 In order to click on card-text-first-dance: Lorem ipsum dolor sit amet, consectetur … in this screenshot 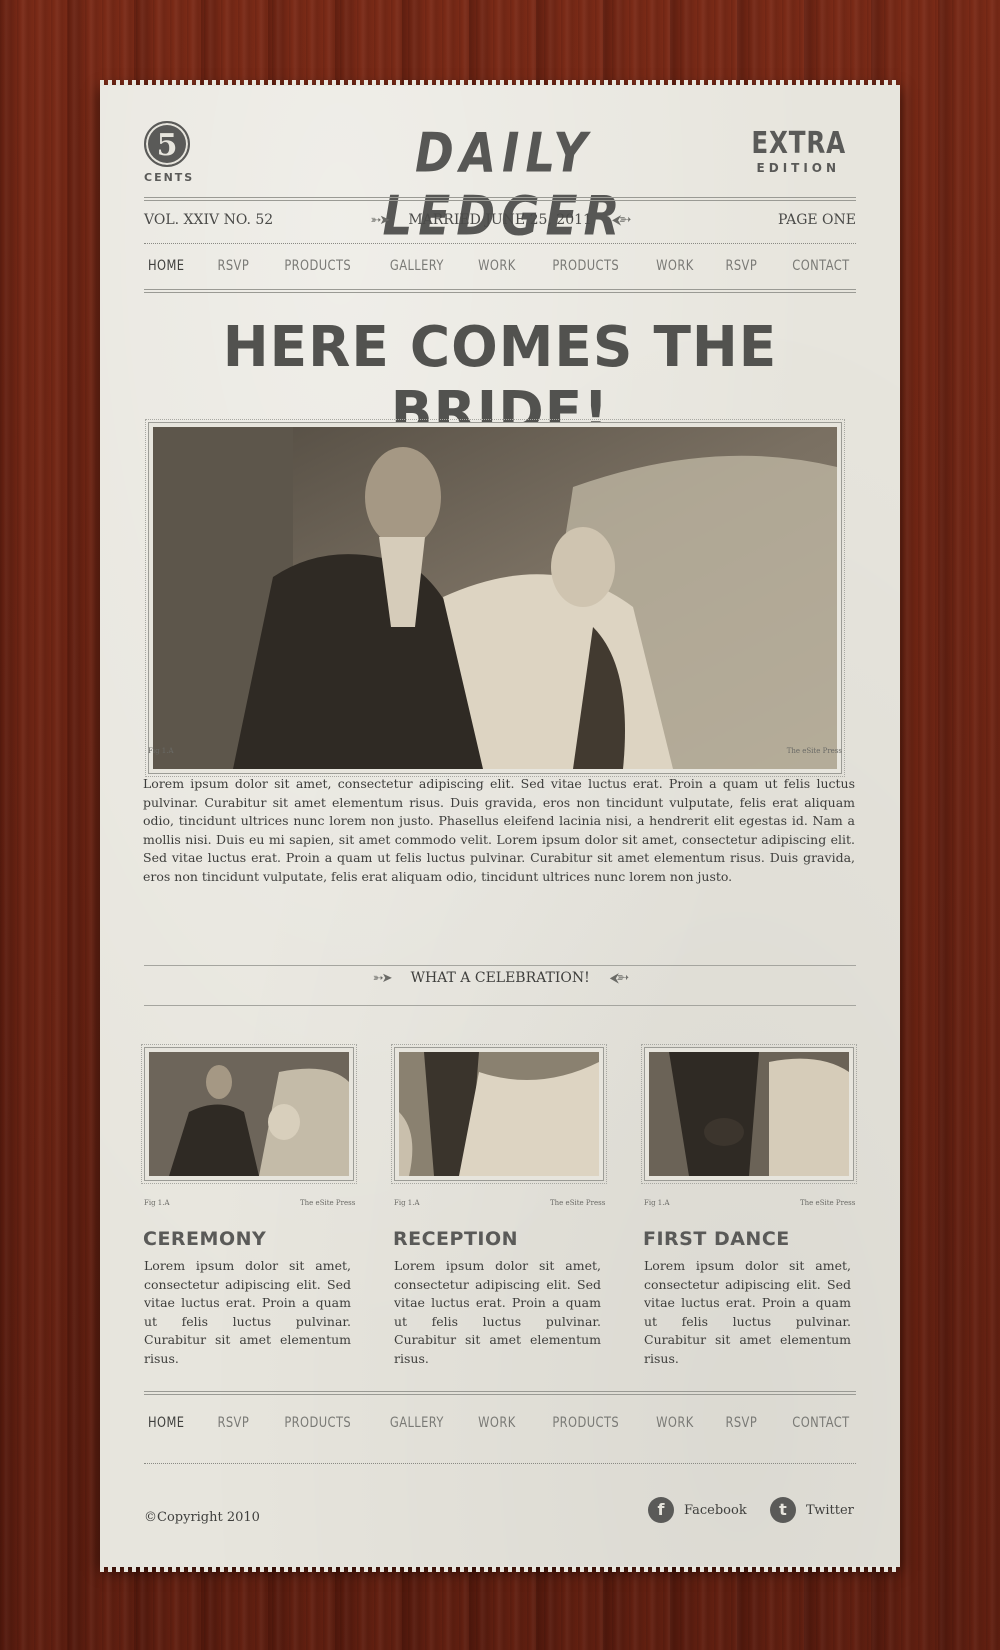, I will do `click(747, 1312)`.